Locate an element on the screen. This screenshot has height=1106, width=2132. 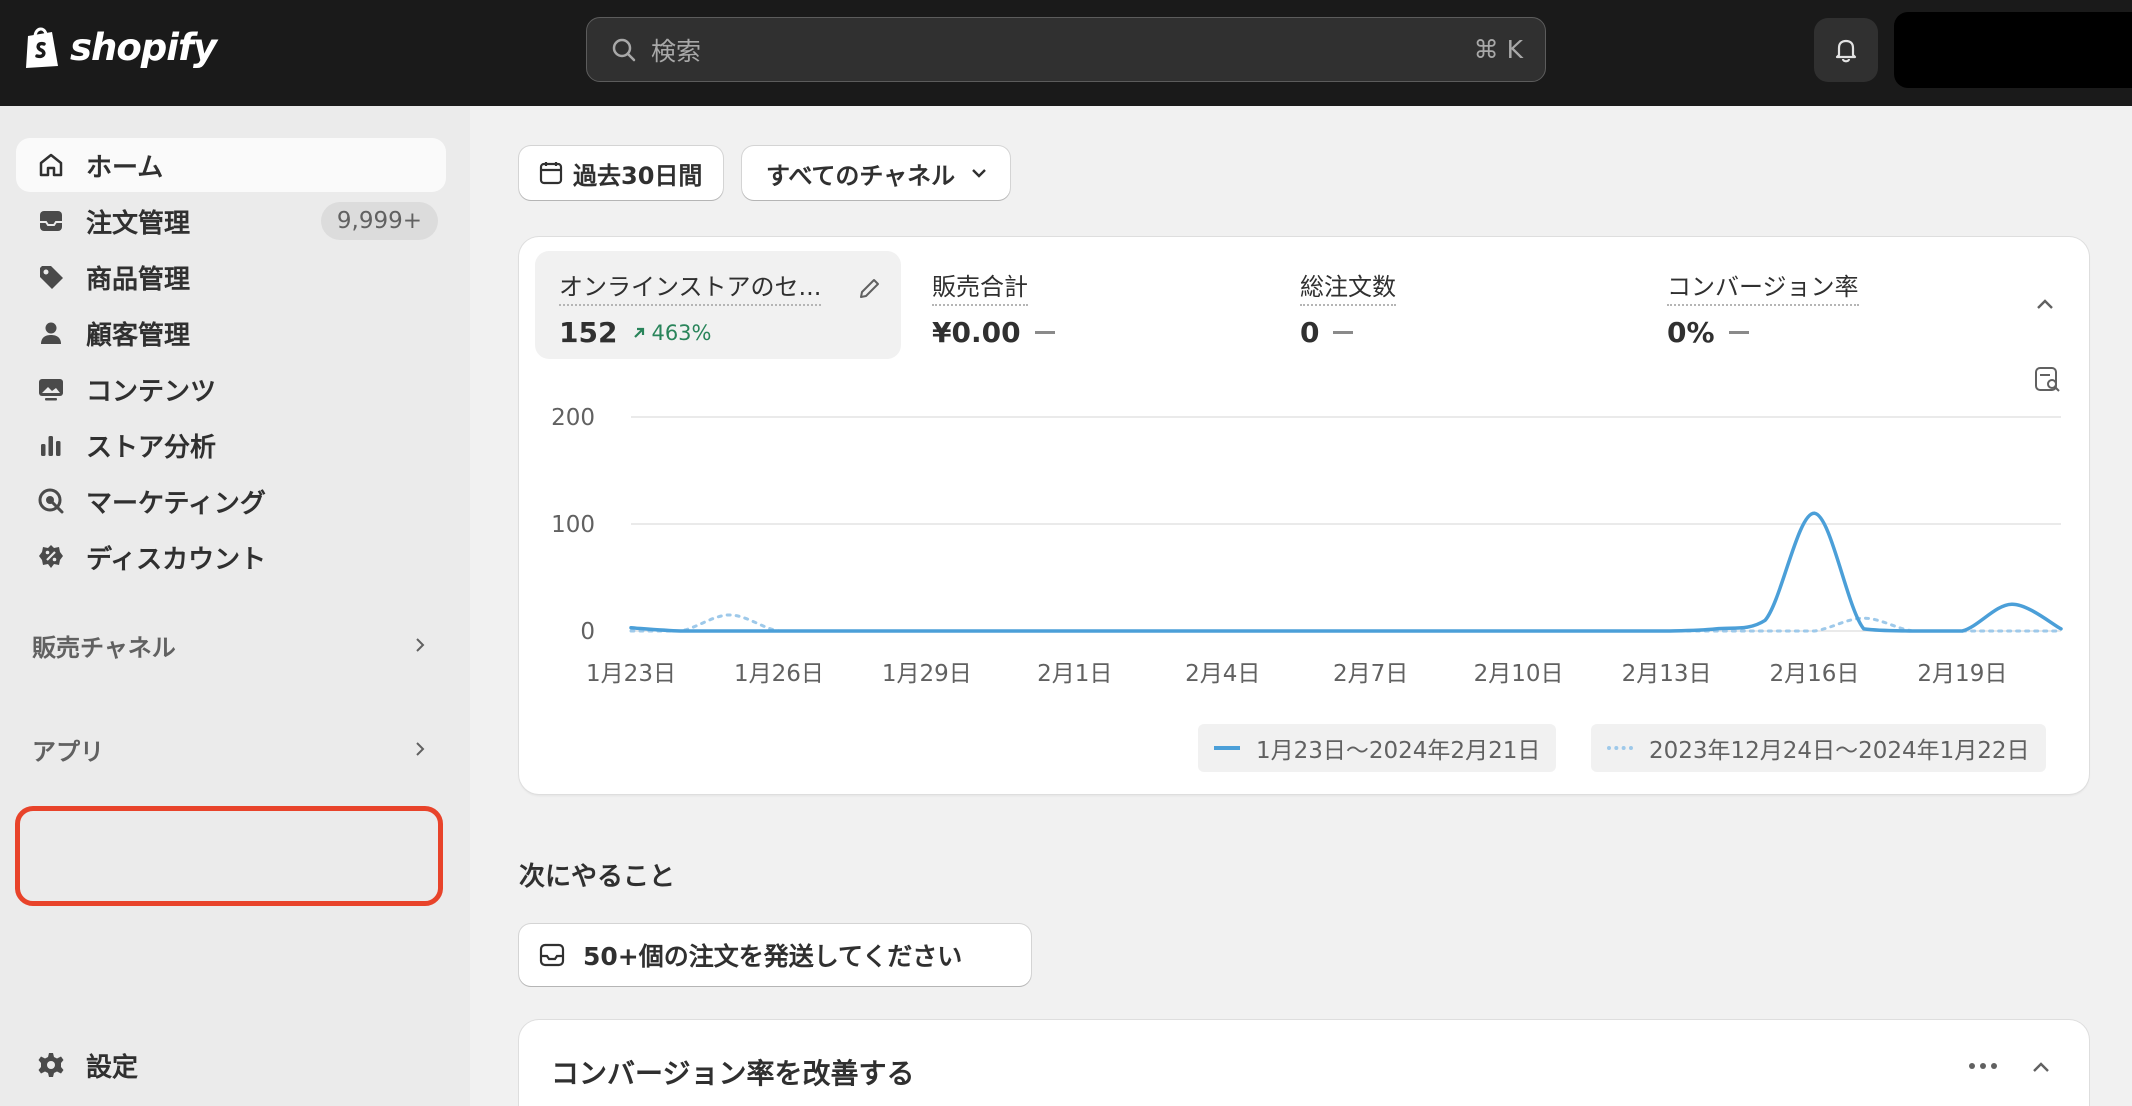
sidebar-item-label: ストア分析 is located at coordinates (151, 447).